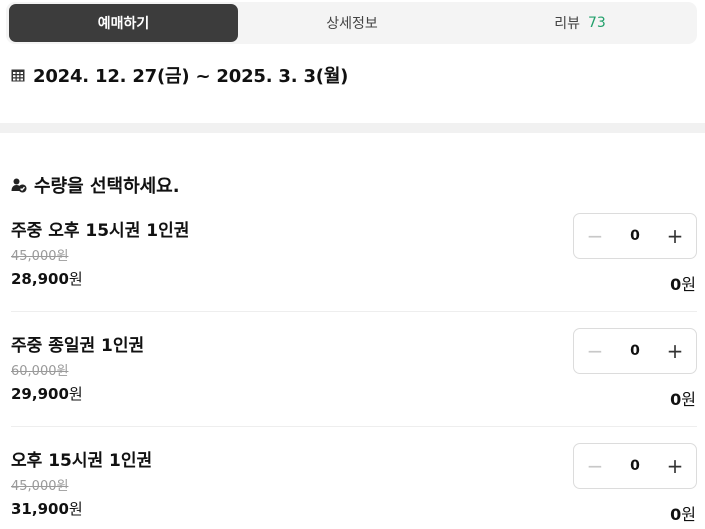  What do you see at coordinates (18, 75) in the screenshot?
I see `calendar-icon` at bounding box center [18, 75].